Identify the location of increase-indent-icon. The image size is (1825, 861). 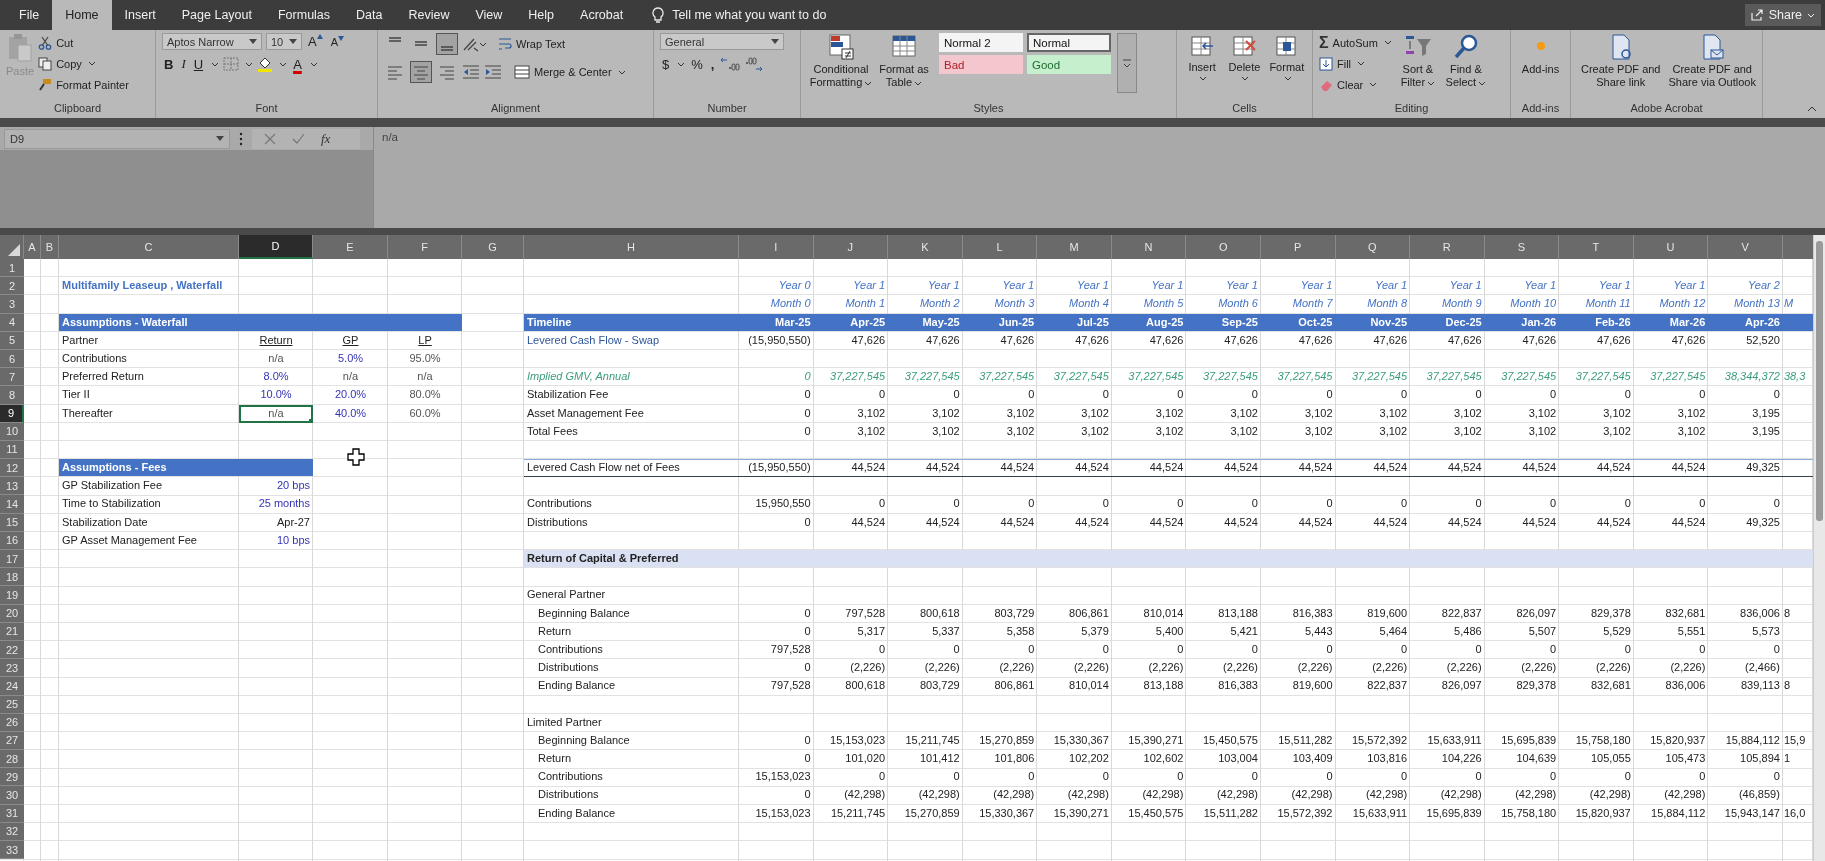
(493, 72).